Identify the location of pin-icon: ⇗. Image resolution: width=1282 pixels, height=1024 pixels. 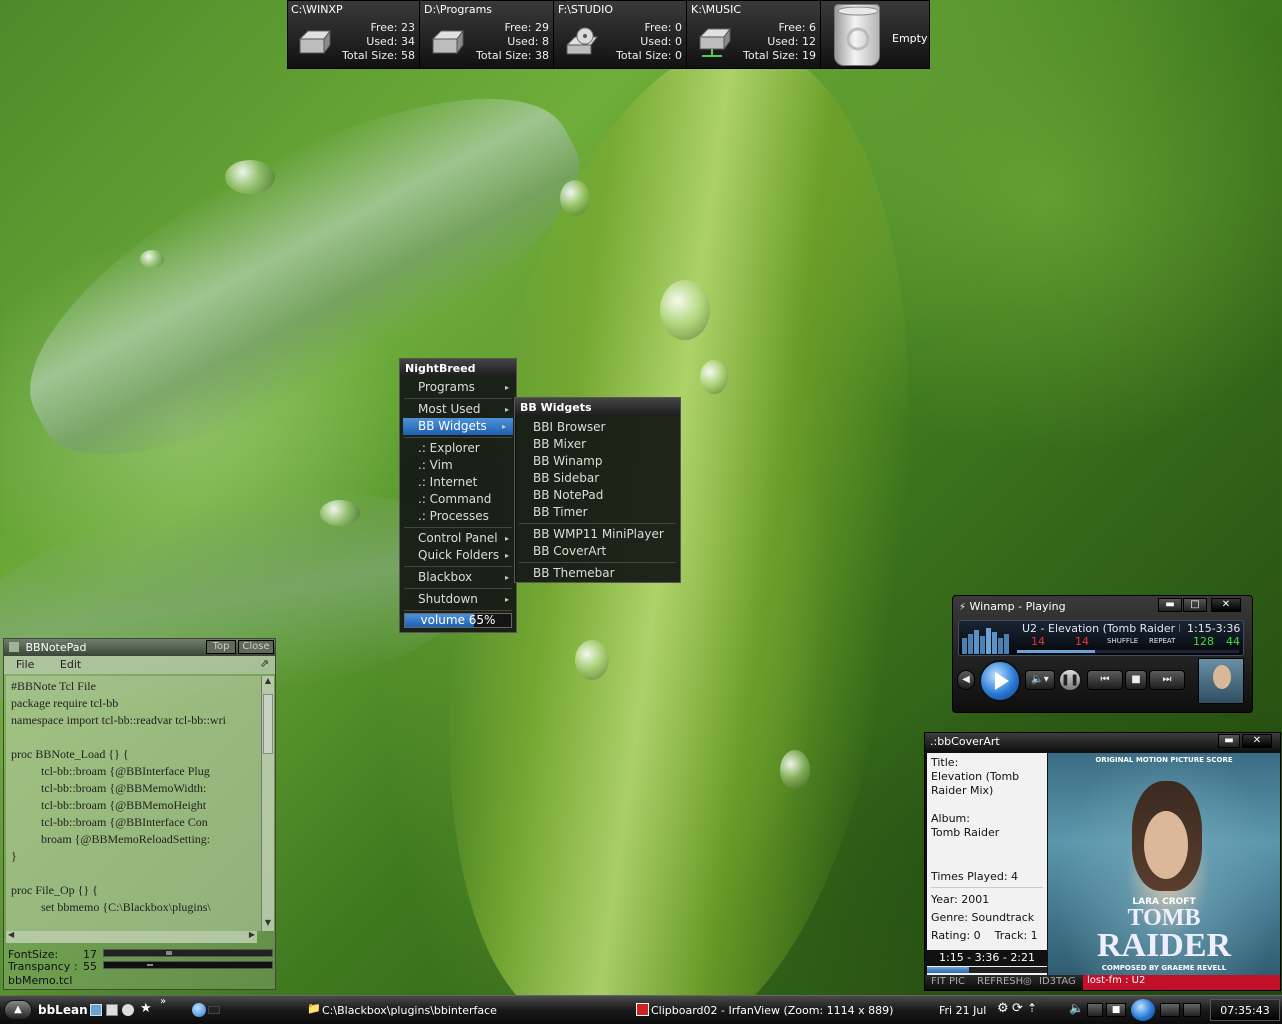
(264, 663).